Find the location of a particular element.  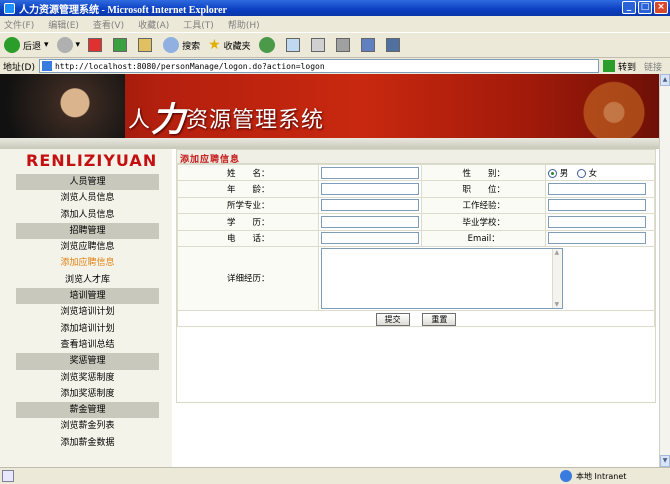

search-label: 搜索 is located at coordinates (191, 46).